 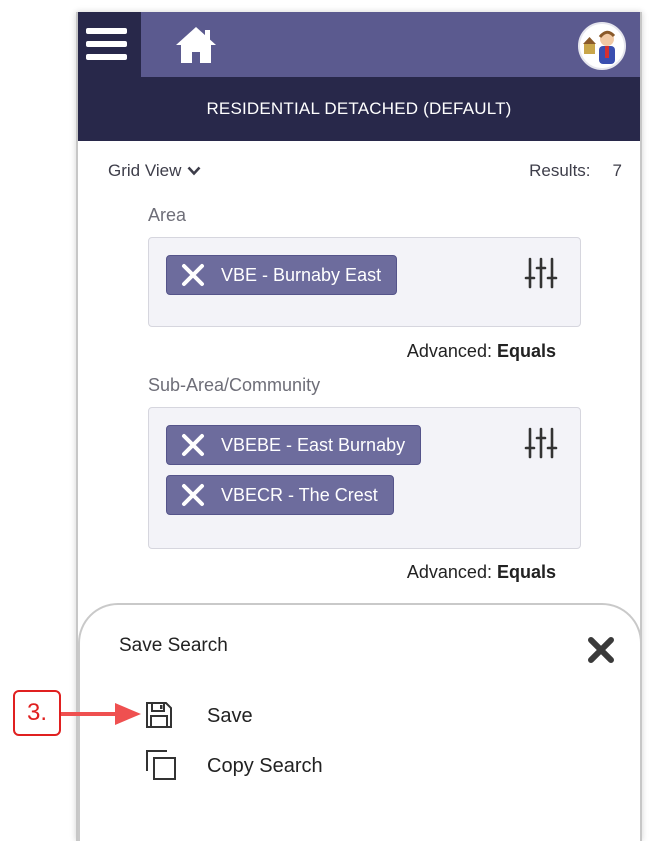 I want to click on home-icon, so click(x=196, y=45).